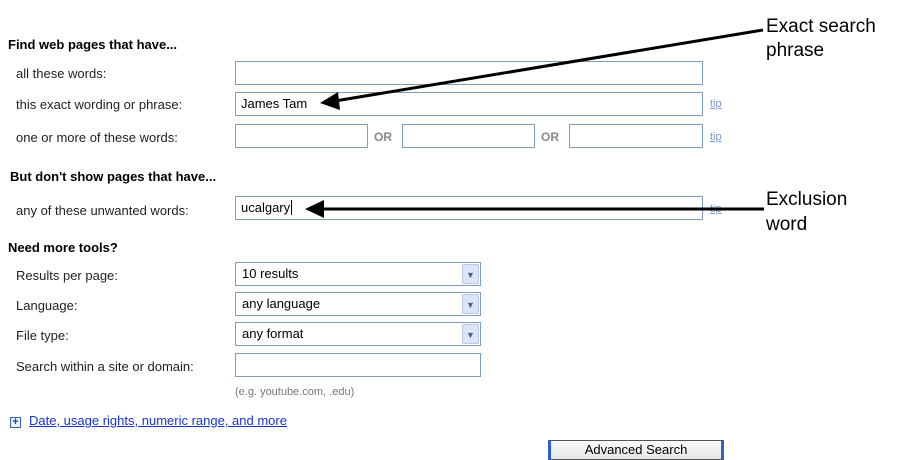 The width and height of the screenshot is (909, 460). Describe the element at coordinates (330, 101) in the screenshot. I see `exact-phrase-arrowhead` at that location.